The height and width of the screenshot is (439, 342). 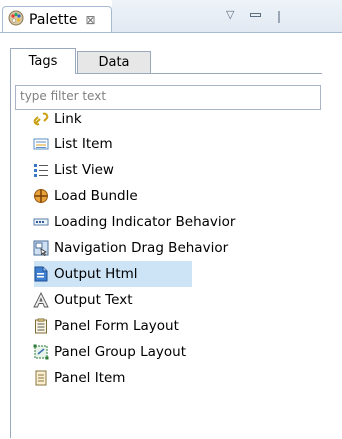 What do you see at coordinates (120, 352) in the screenshot?
I see `list-item-label: Panel Group Layout` at bounding box center [120, 352].